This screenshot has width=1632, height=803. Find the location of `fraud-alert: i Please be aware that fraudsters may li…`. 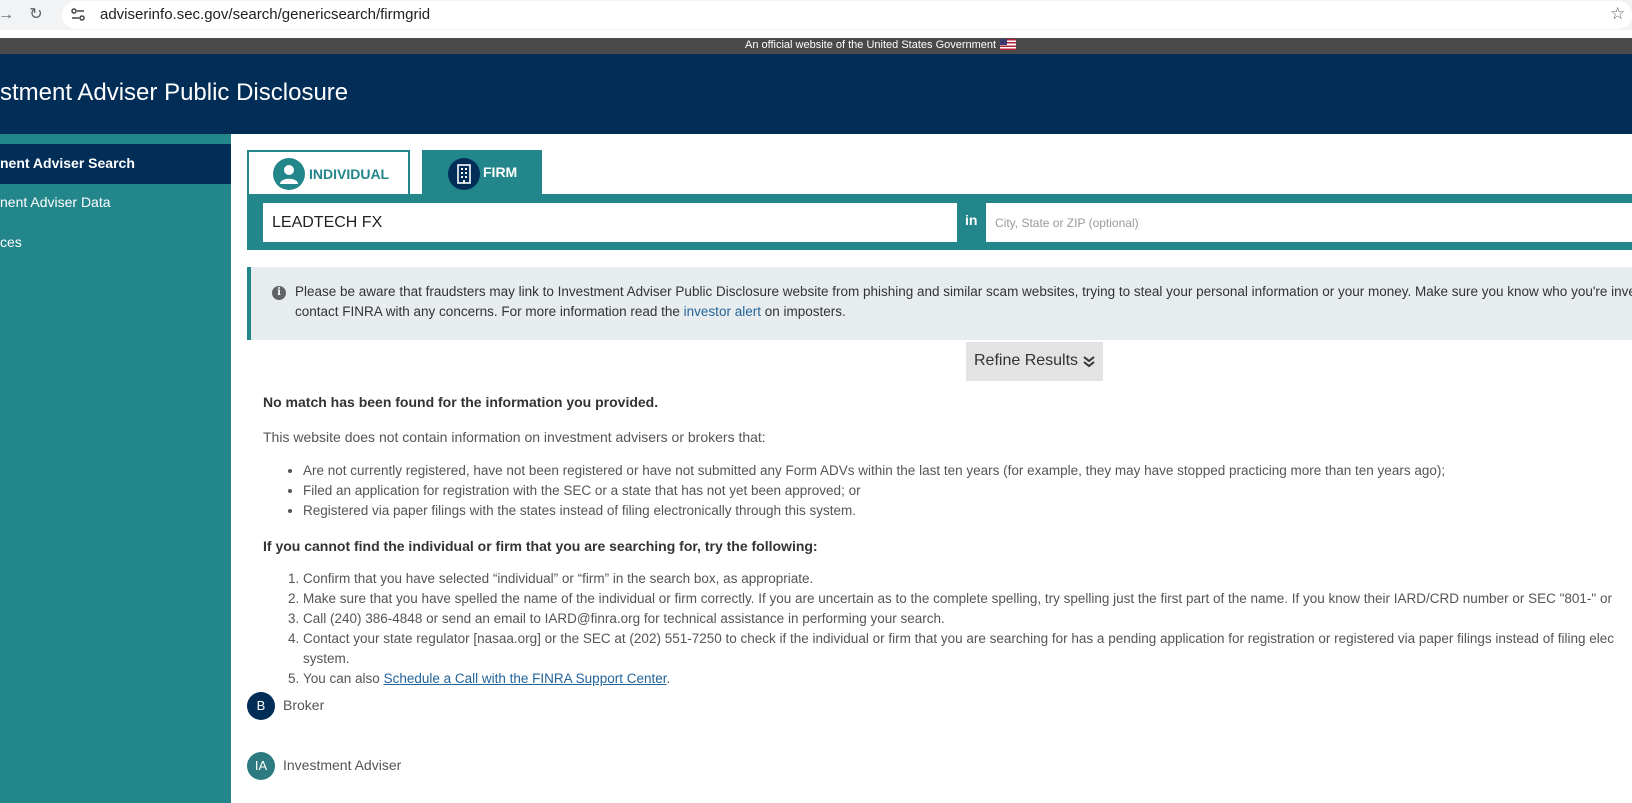

fraud-alert: i Please be aware that fraudsters may li… is located at coordinates (939, 303).